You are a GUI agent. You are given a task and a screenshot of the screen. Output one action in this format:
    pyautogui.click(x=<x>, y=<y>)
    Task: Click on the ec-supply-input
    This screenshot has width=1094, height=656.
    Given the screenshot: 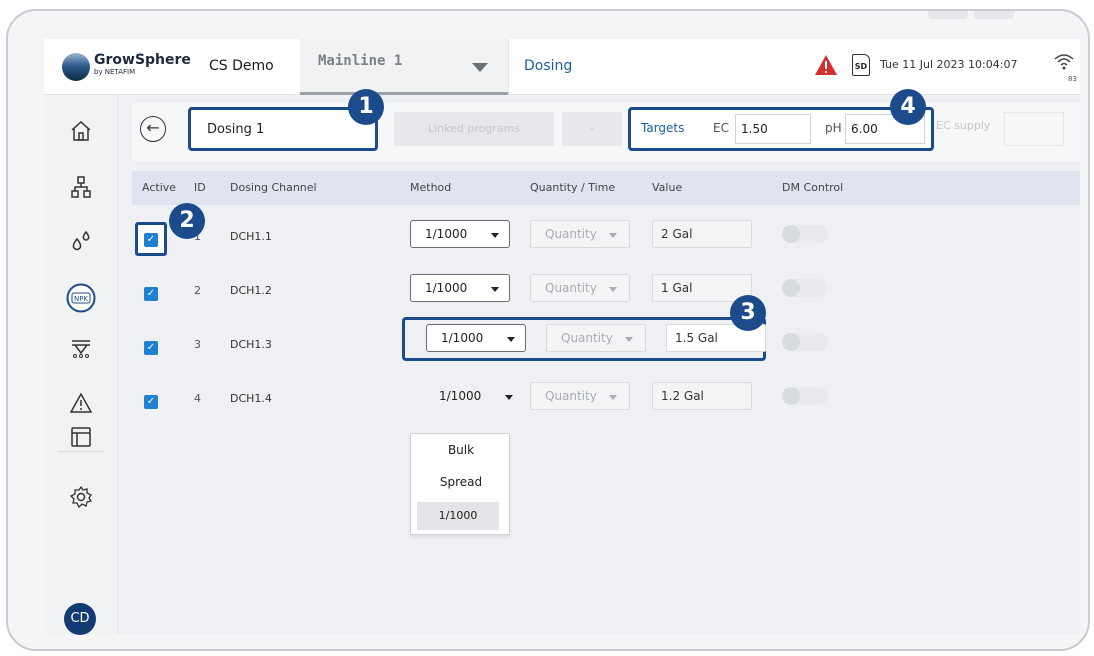 What is the action you would take?
    pyautogui.click(x=1034, y=129)
    